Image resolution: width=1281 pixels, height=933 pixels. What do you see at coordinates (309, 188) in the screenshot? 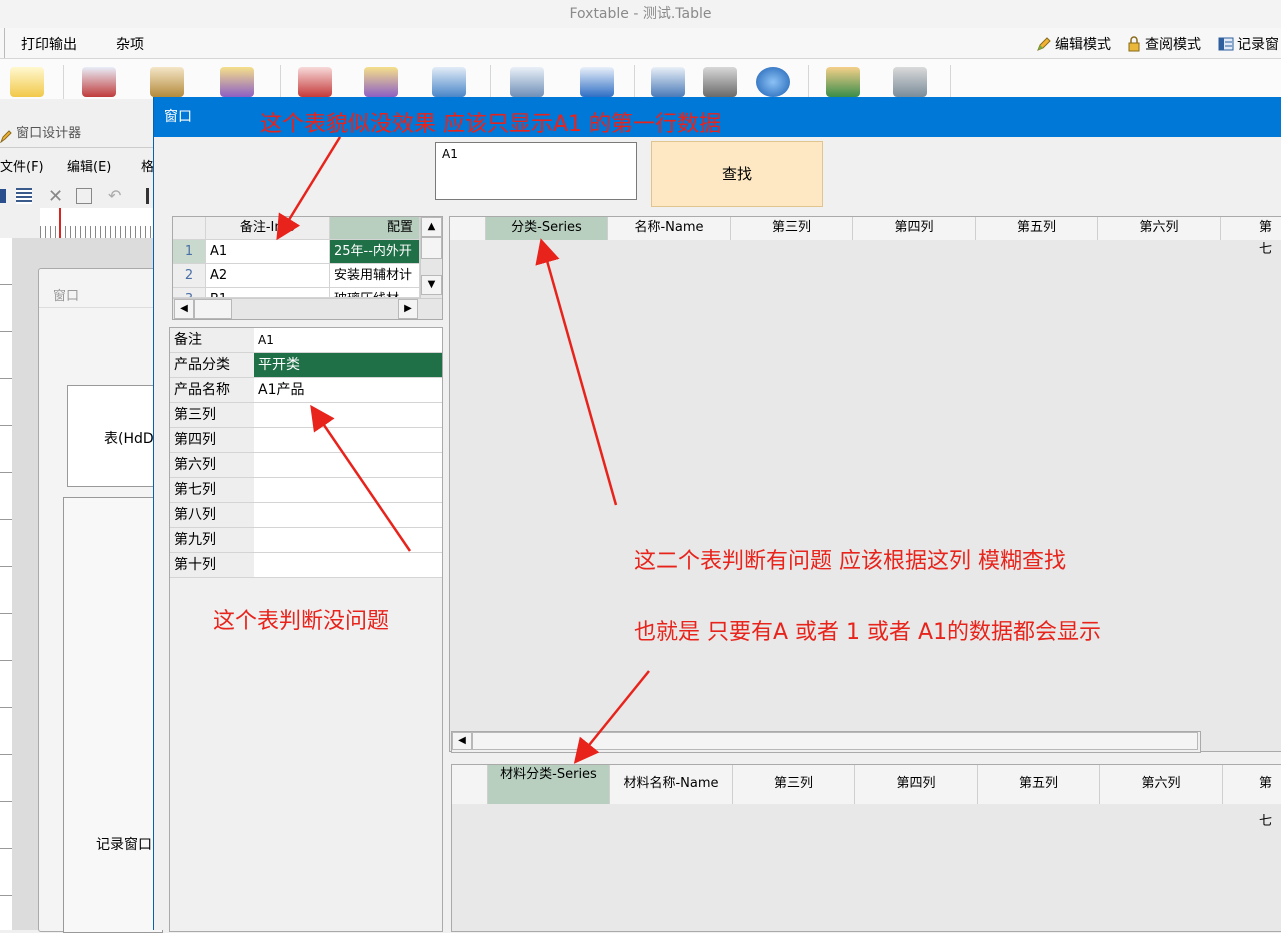
I see `arrow-top` at bounding box center [309, 188].